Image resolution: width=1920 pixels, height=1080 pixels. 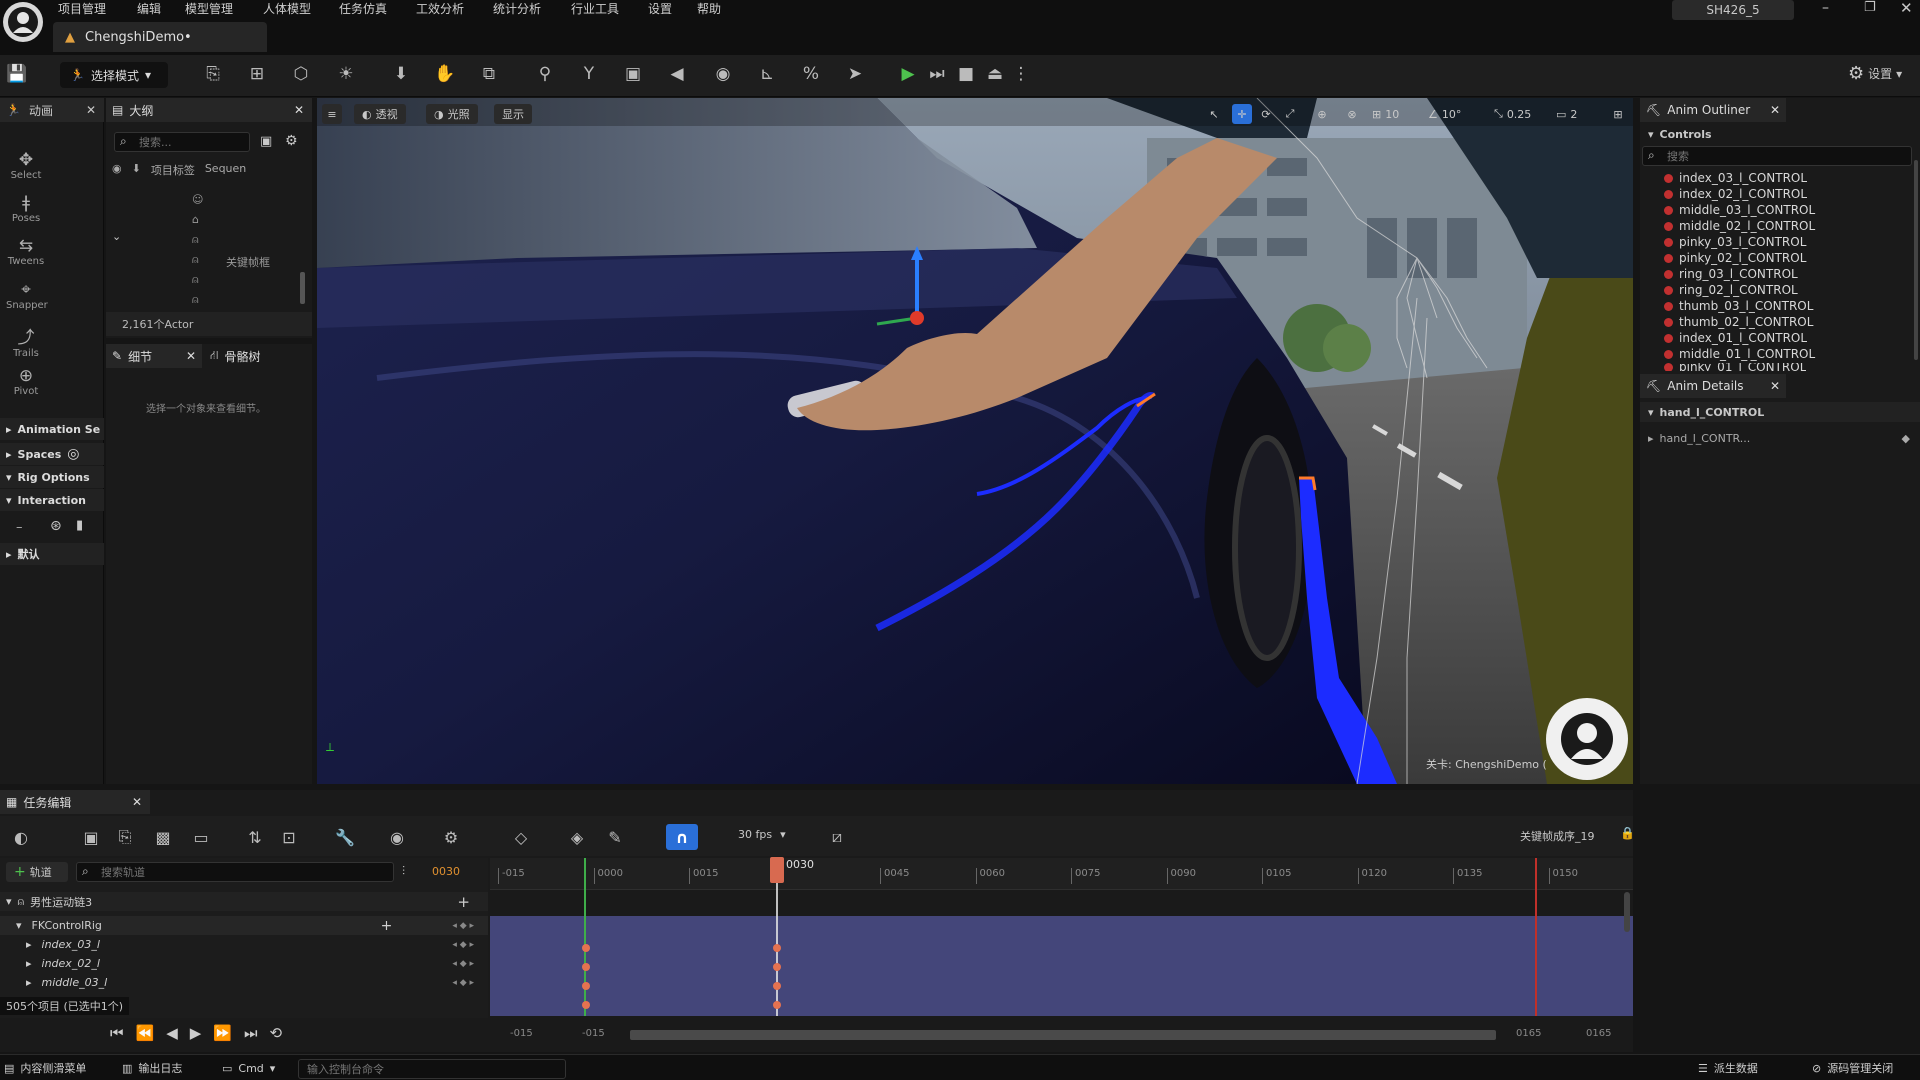 I want to click on eye-icon: ◉, so click(x=117, y=170).